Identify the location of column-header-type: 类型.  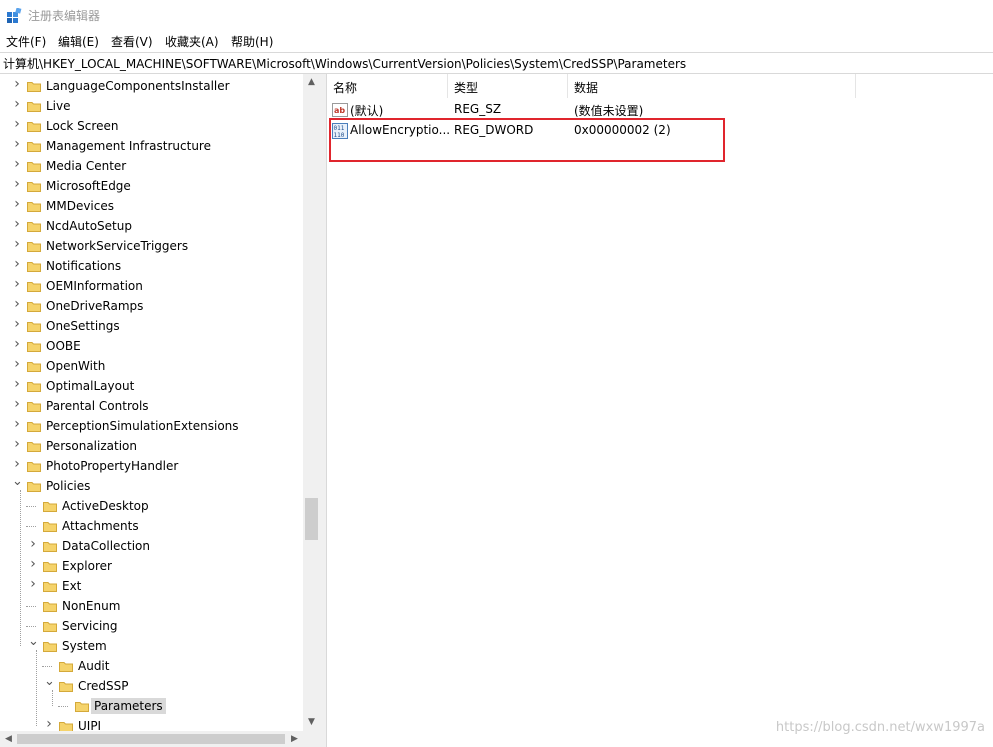
(508, 86).